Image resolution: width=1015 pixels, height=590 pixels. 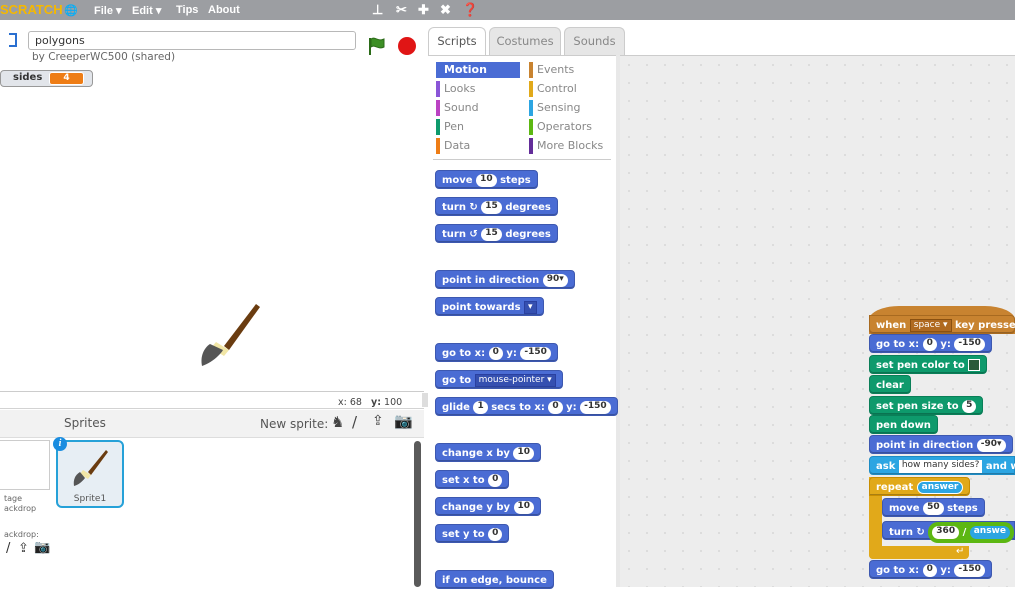 What do you see at coordinates (403, 421) in the screenshot?
I see `camera-icon: 📷` at bounding box center [403, 421].